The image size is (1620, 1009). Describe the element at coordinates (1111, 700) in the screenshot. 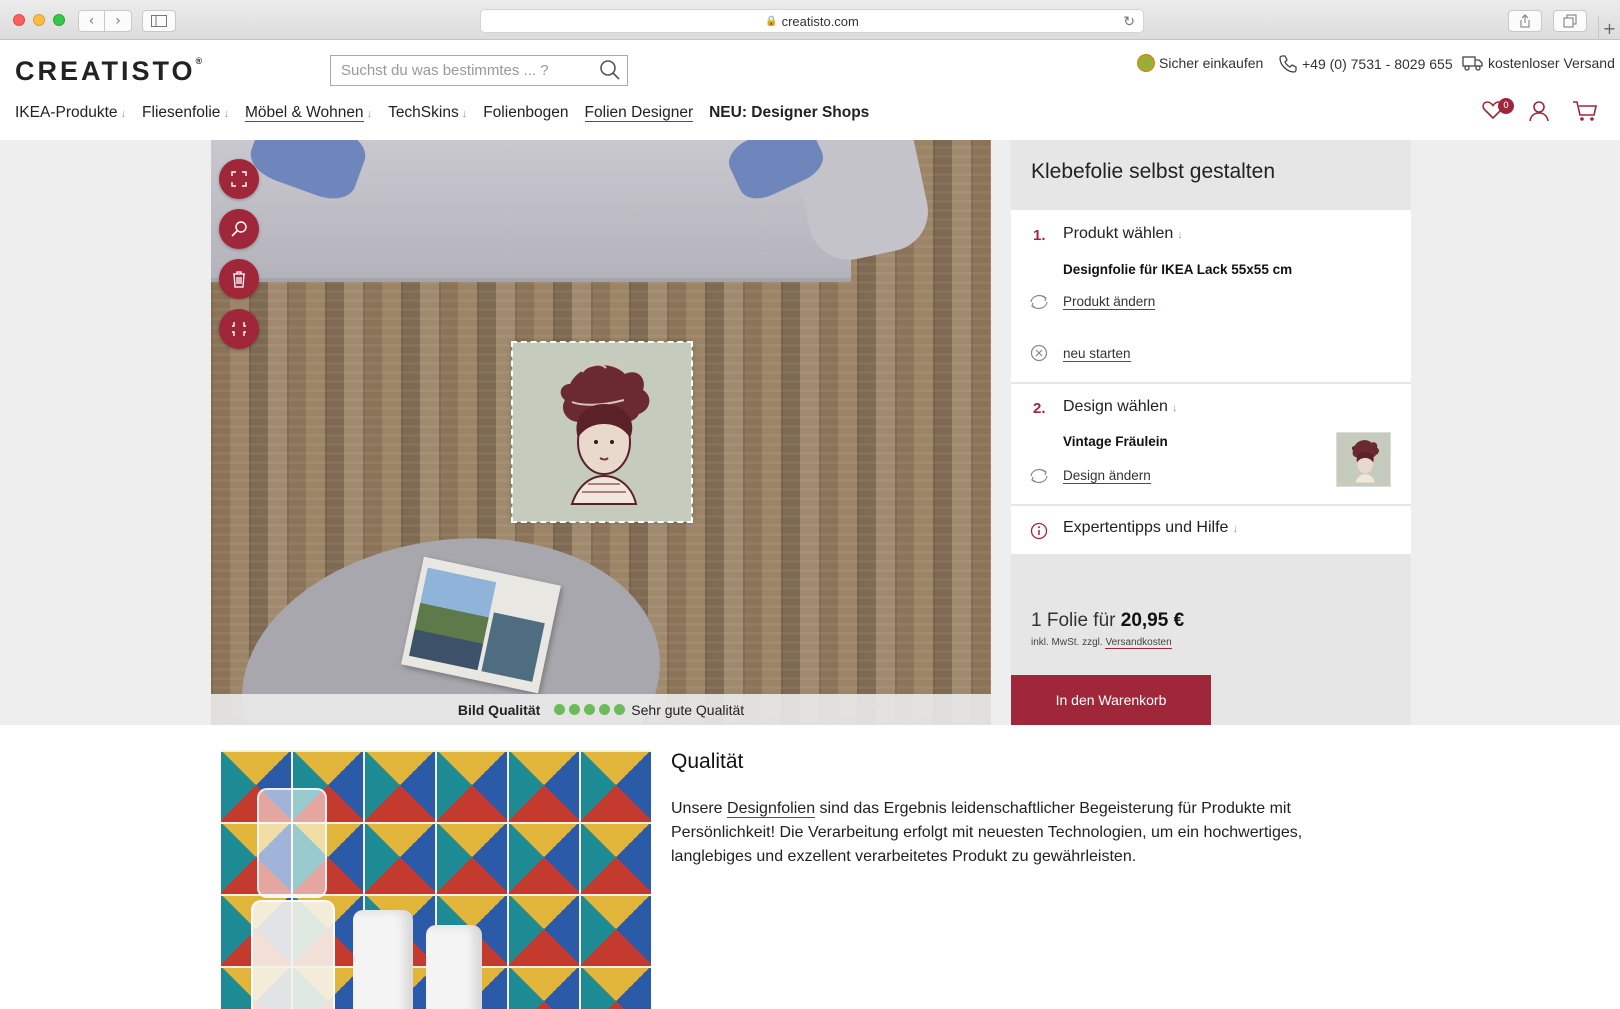

I see `add-to-cart-button: In den Warenkorb` at that location.